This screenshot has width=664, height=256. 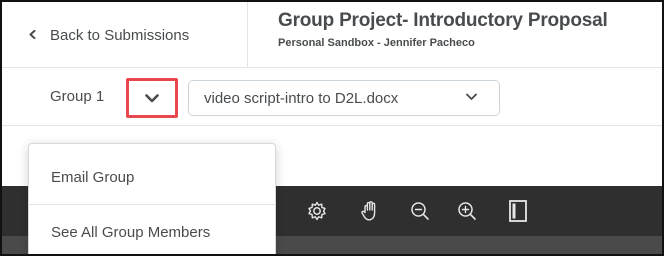 What do you see at coordinates (152, 230) in the screenshot?
I see `menu-item-see-all-group-members: See All Group Members` at bounding box center [152, 230].